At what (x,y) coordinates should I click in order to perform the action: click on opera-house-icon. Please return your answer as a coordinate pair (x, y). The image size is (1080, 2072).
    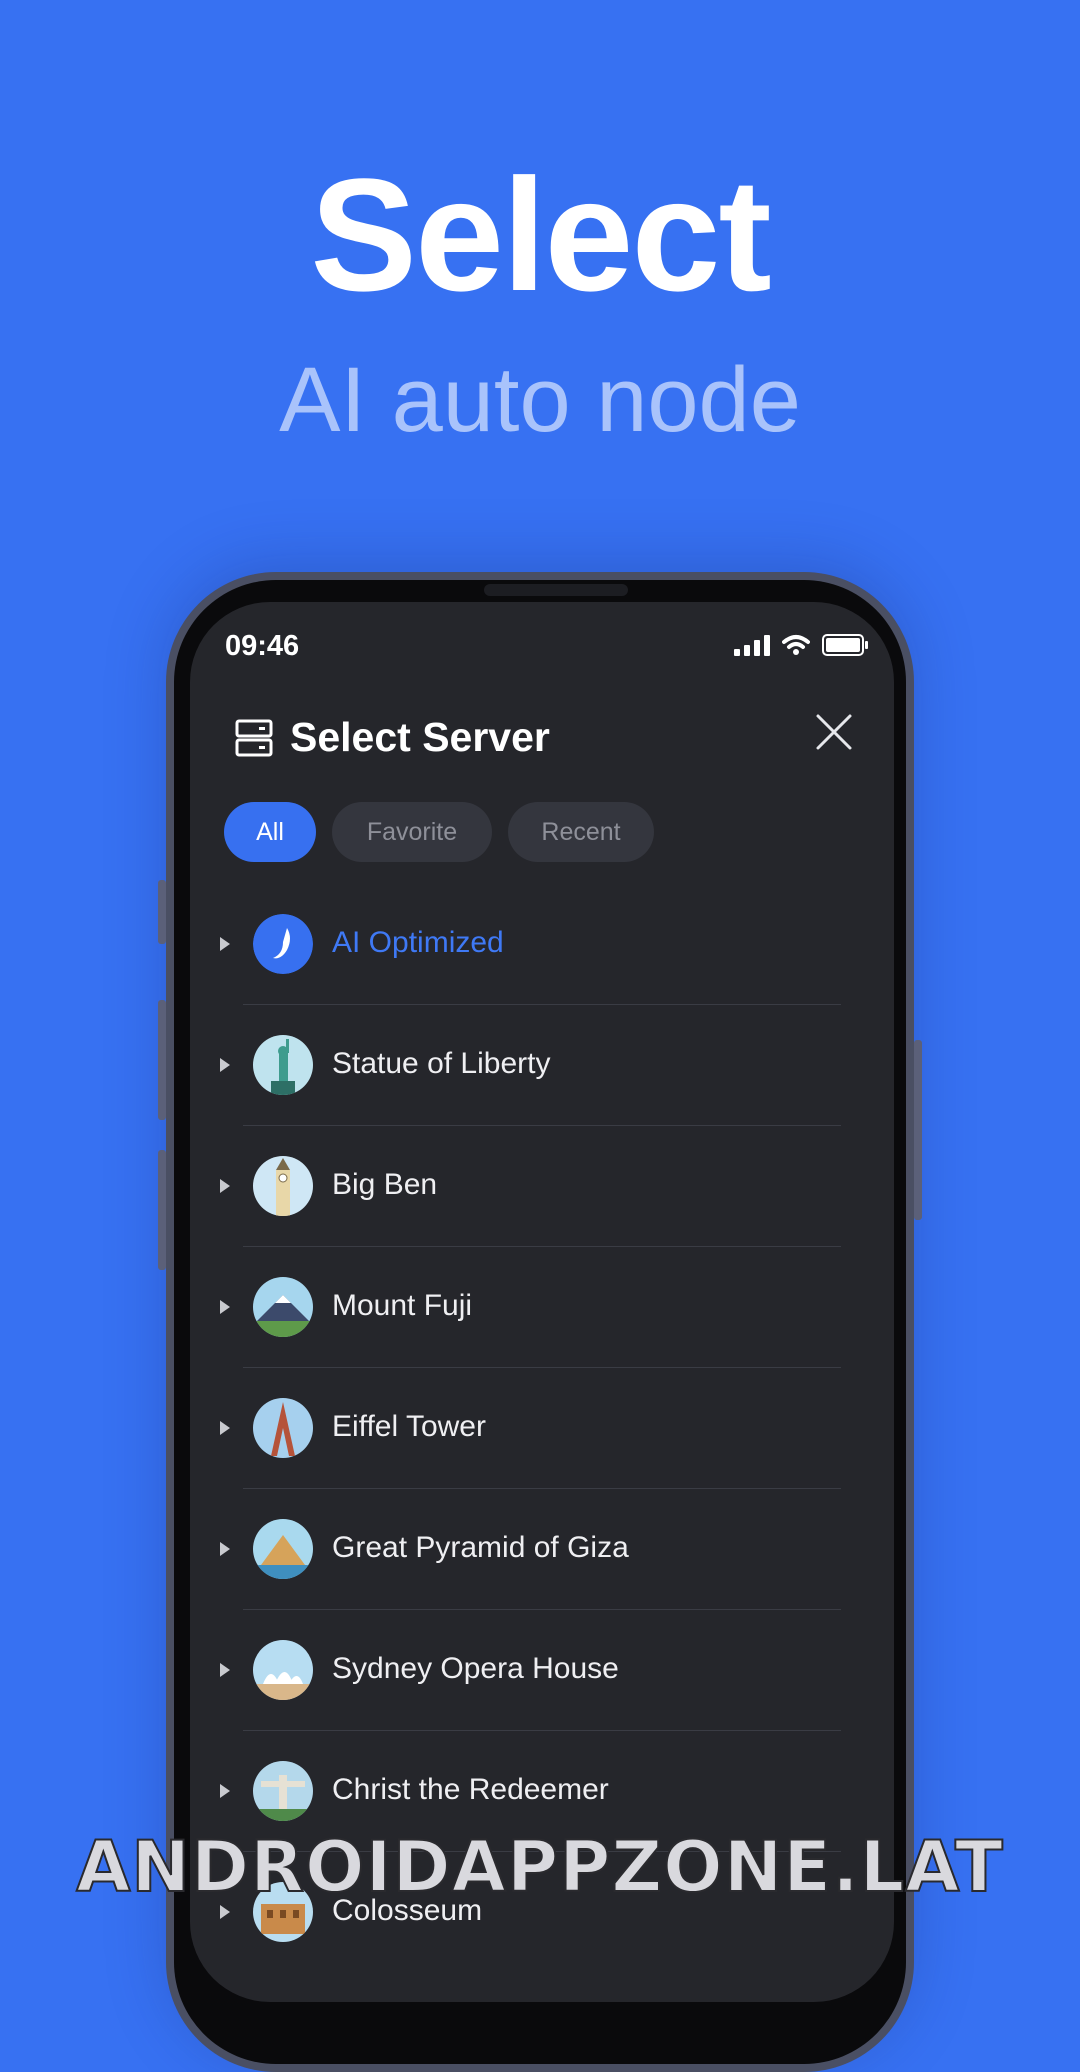
    Looking at the image, I should click on (283, 1670).